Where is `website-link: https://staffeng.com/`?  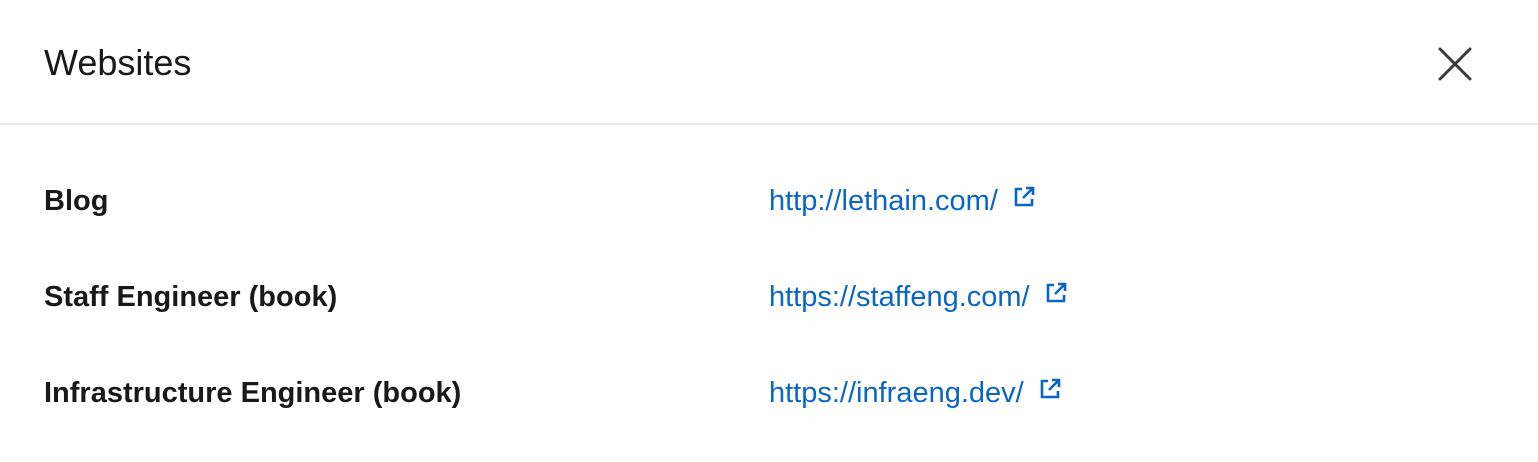
website-link: https://staffeng.com/ is located at coordinates (918, 297).